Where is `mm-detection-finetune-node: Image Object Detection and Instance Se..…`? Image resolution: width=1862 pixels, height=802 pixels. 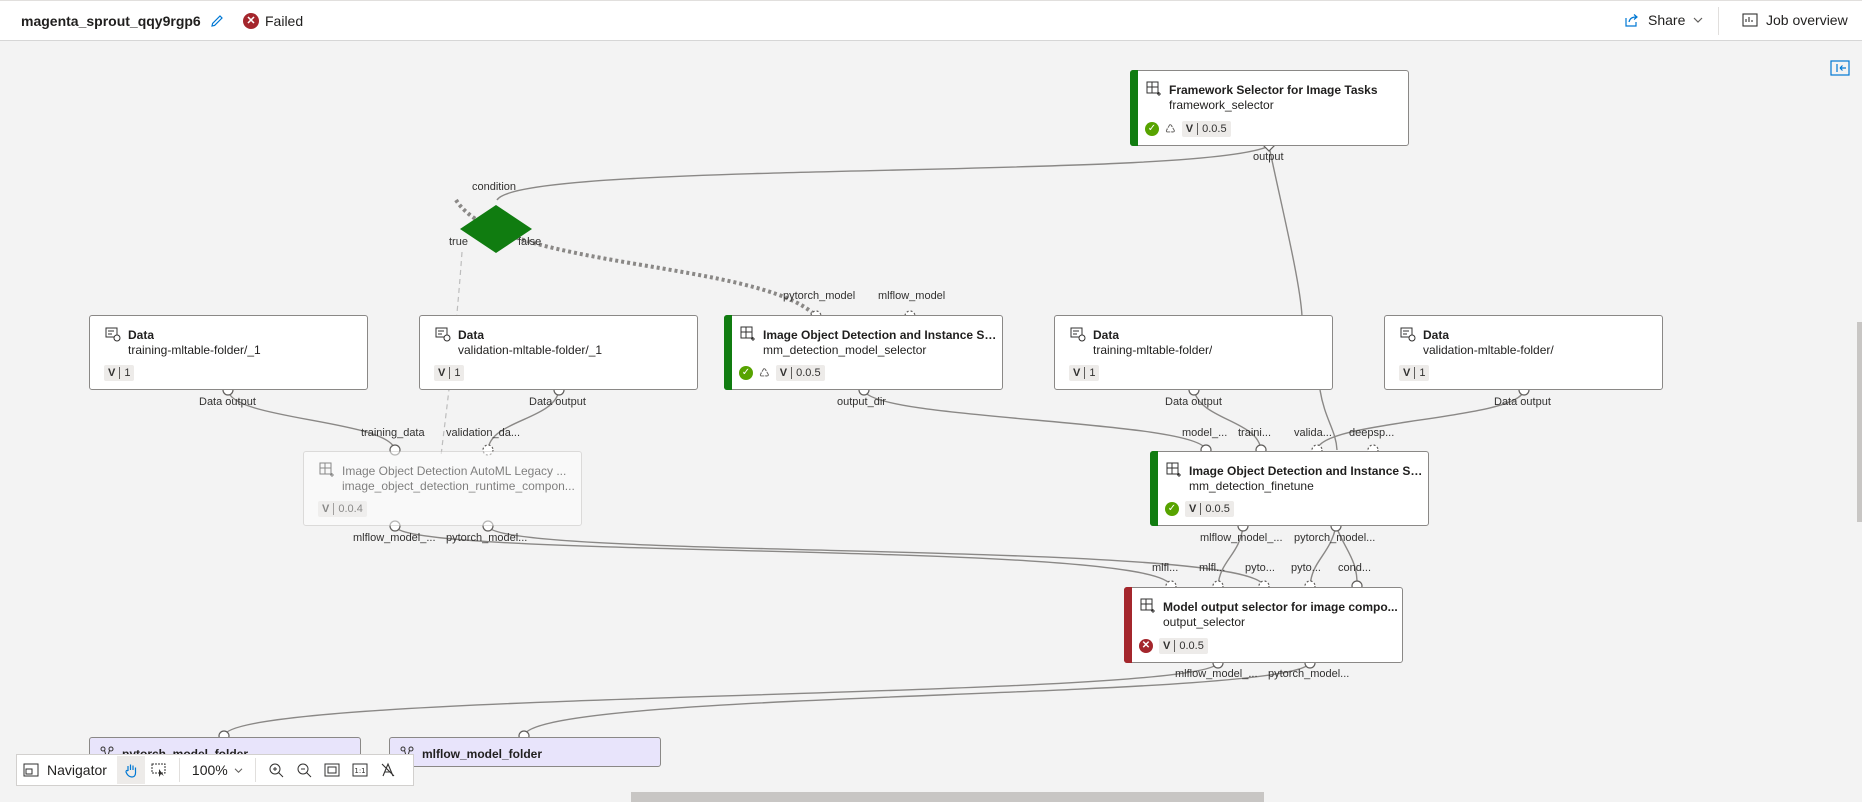
mm-detection-finetune-node: Image Object Detection and Instance Se..… is located at coordinates (1289, 488).